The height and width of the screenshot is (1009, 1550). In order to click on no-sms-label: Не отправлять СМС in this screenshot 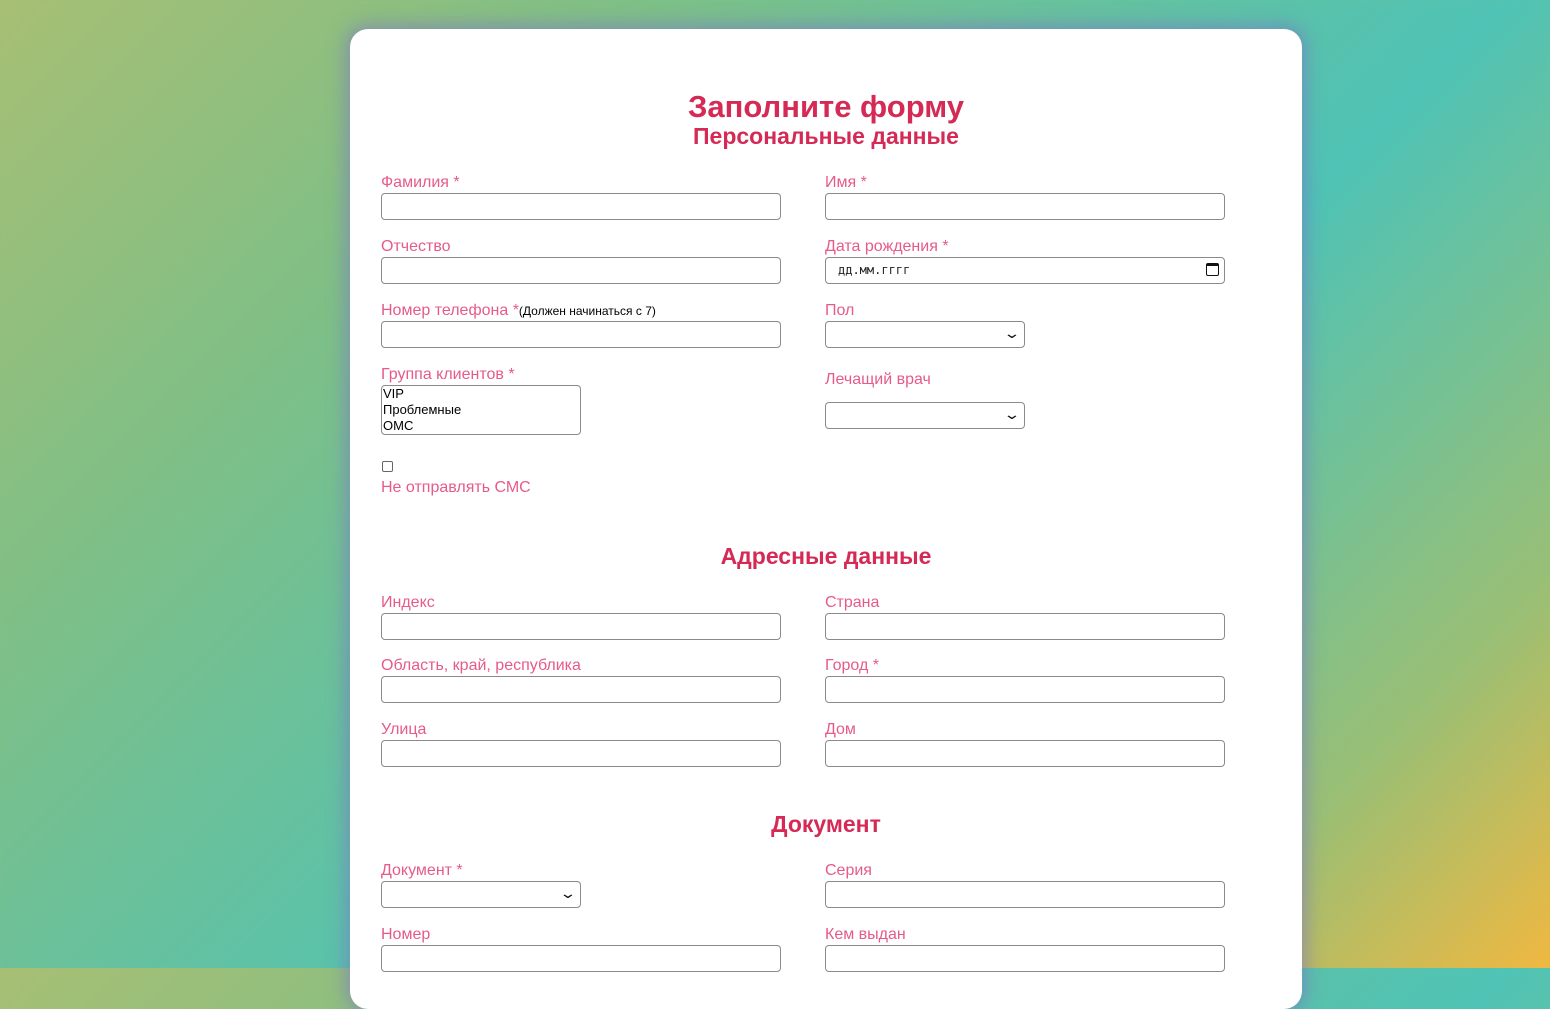, I will do `click(456, 487)`.